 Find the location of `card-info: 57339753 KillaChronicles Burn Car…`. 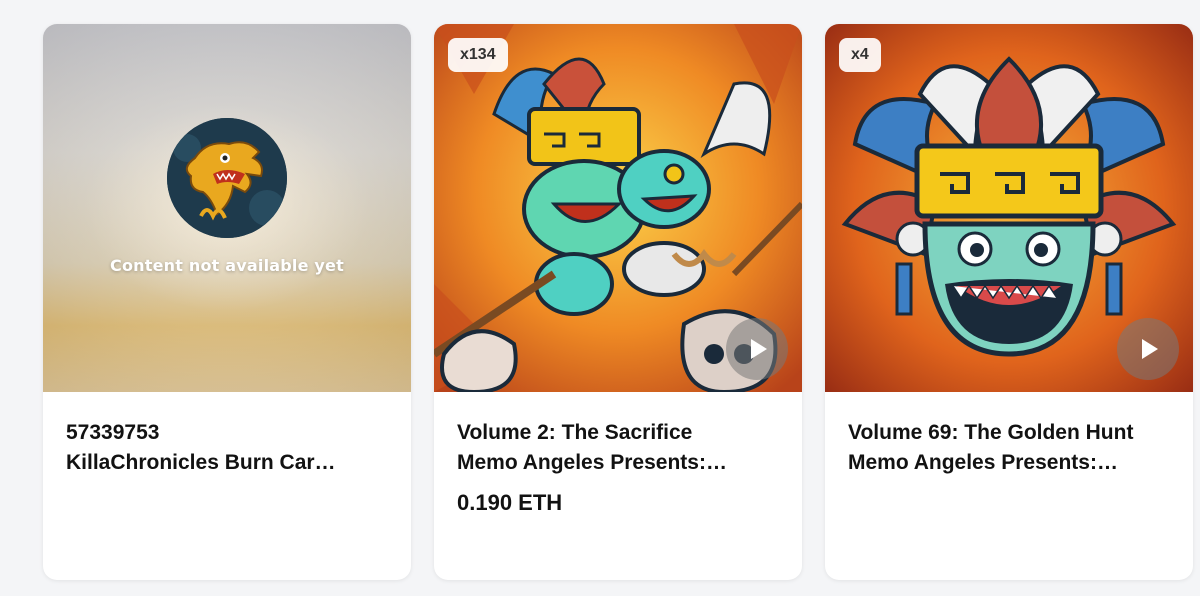

card-info: 57339753 KillaChronicles Burn Car… is located at coordinates (229, 448).